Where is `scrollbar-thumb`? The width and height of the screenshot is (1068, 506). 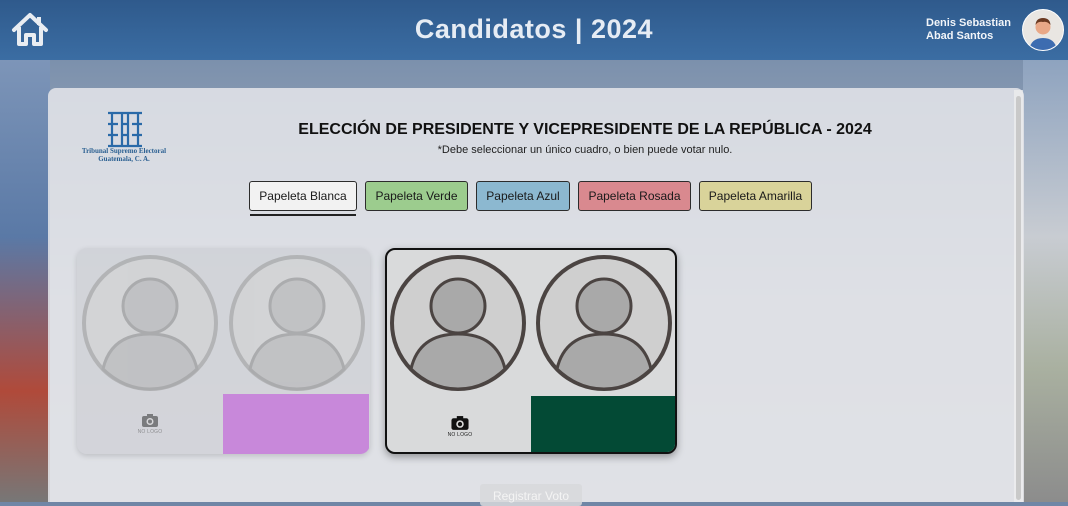
scrollbar-thumb is located at coordinates (1018, 298).